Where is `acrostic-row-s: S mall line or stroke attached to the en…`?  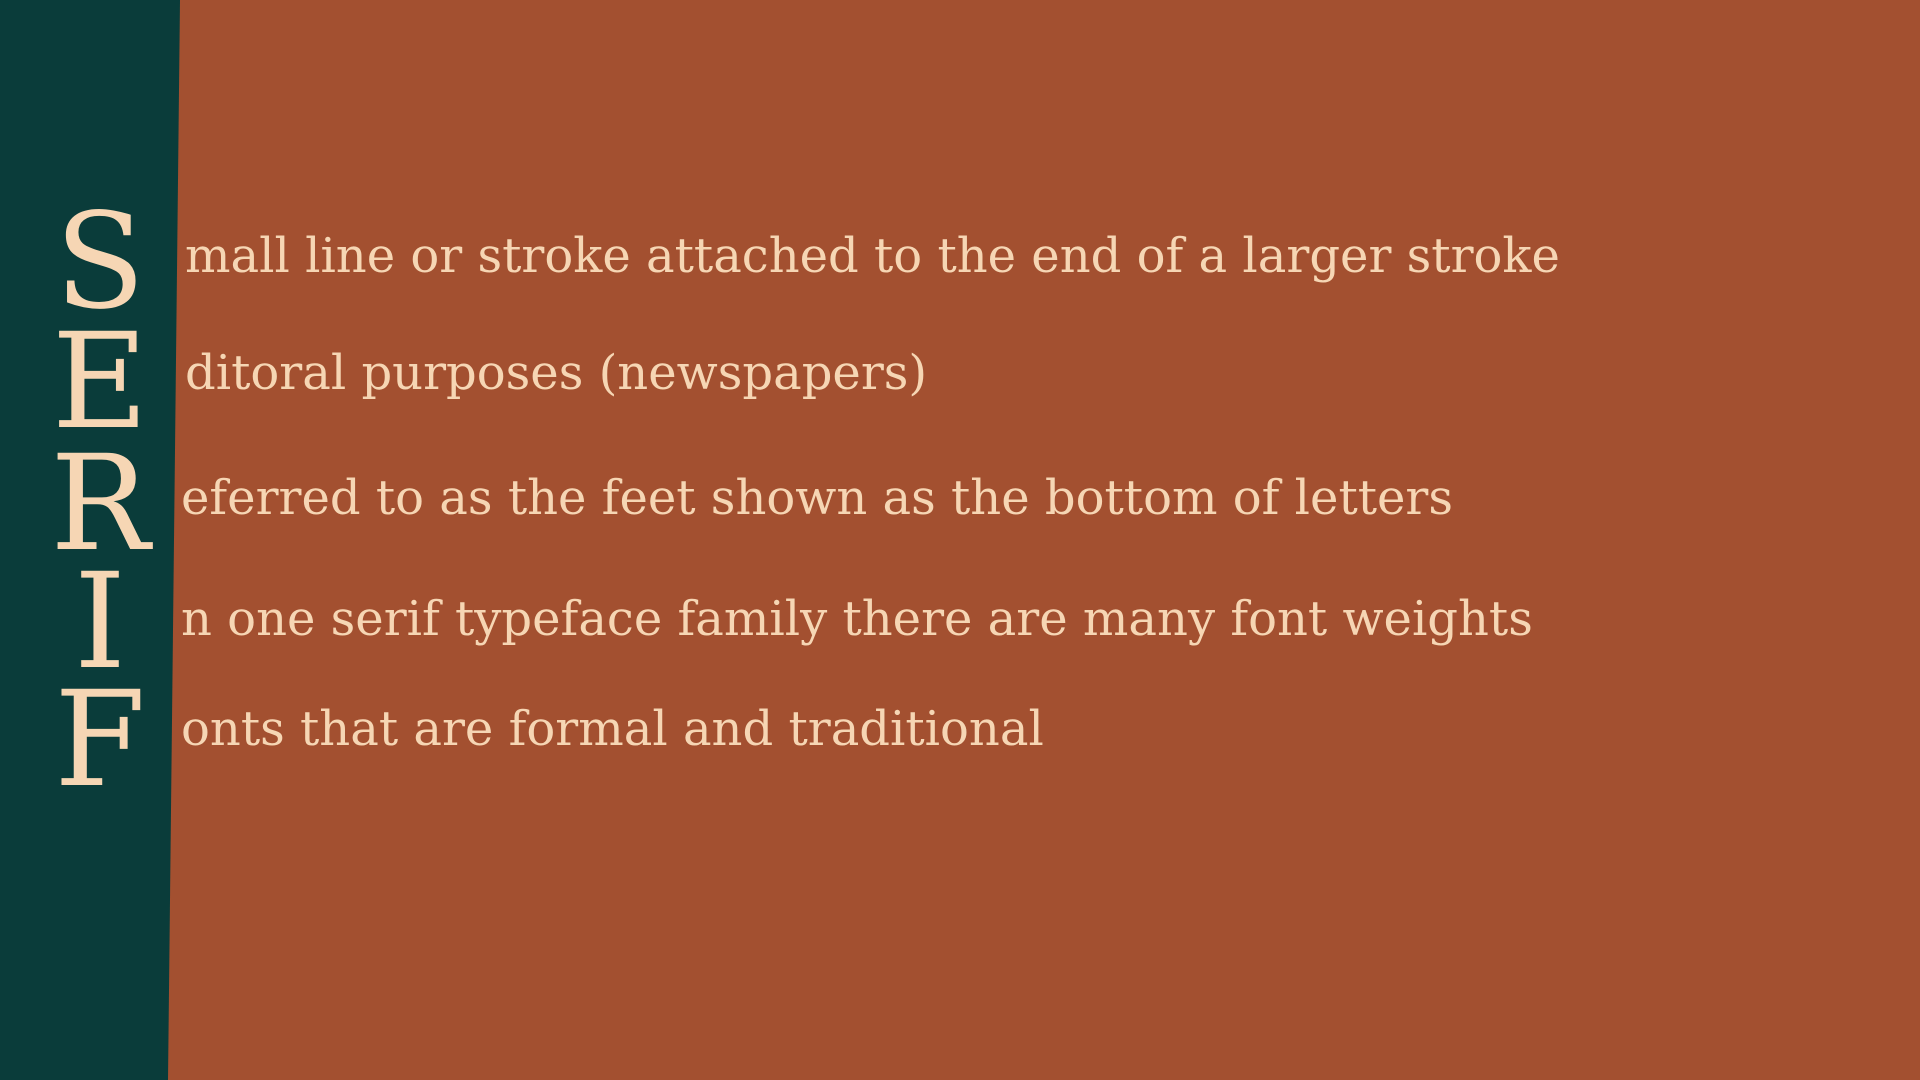 acrostic-row-s: S mall line or stroke attached to the en… is located at coordinates (960, 262).